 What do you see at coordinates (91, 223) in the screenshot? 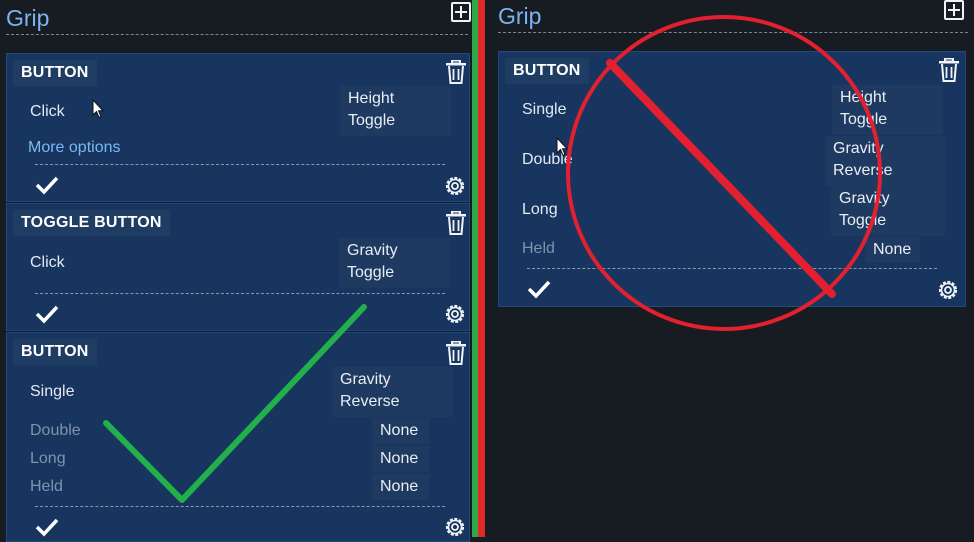
I see `card-title: TOGGLE BUTTON` at bounding box center [91, 223].